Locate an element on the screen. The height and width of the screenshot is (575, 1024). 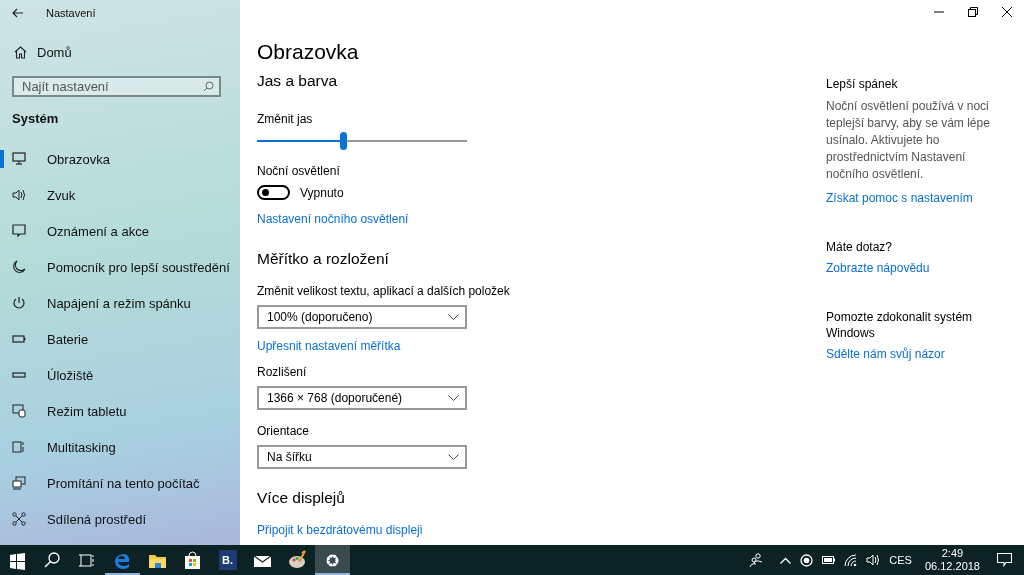
link: Zobrazte nápovědu is located at coordinates (878, 268).